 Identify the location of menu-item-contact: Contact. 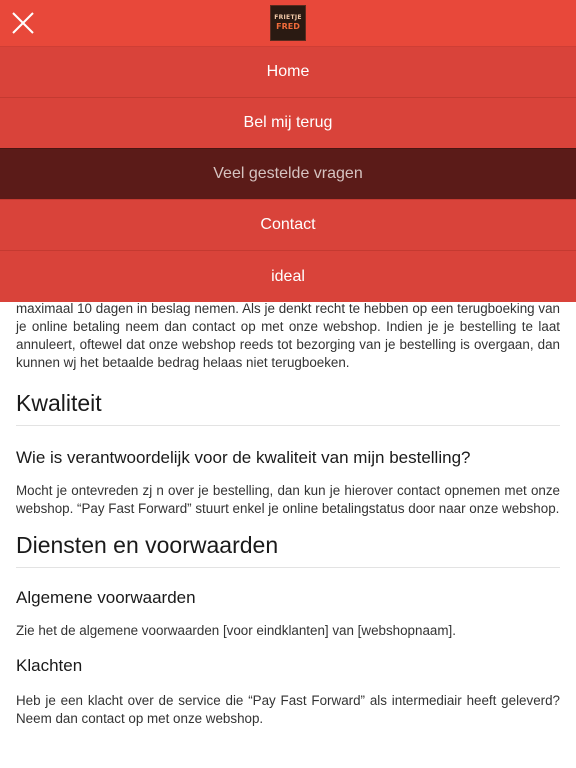
(288, 224).